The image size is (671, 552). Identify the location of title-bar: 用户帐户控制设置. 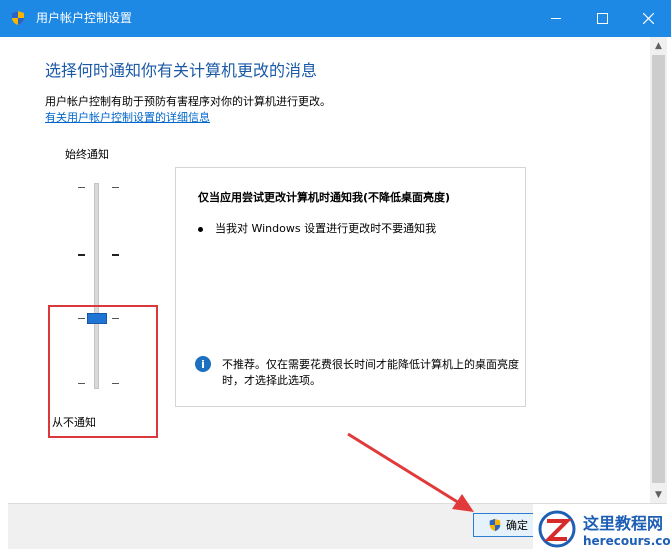
(335, 18).